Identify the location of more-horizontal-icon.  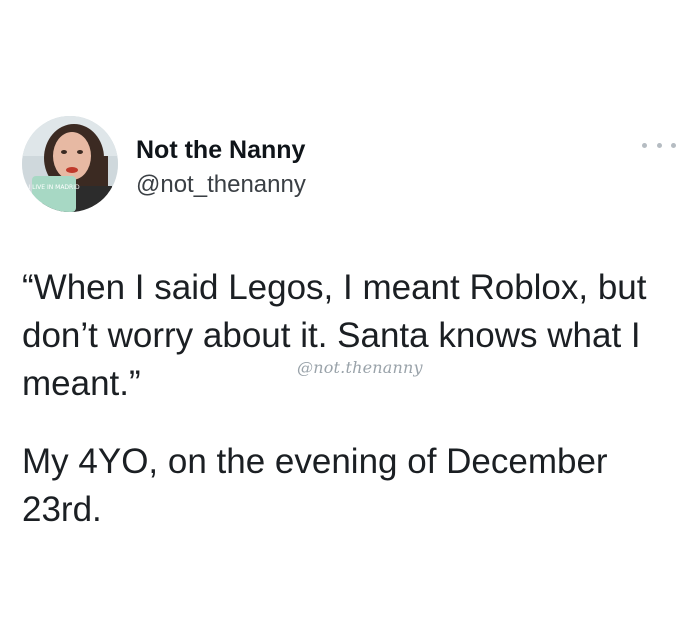
(659, 145).